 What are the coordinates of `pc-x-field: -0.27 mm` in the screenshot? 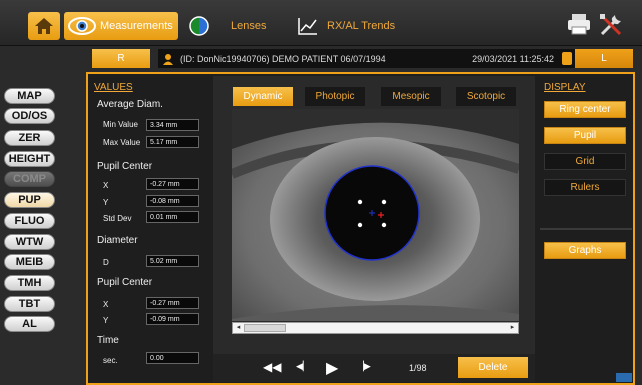 It's located at (172, 184).